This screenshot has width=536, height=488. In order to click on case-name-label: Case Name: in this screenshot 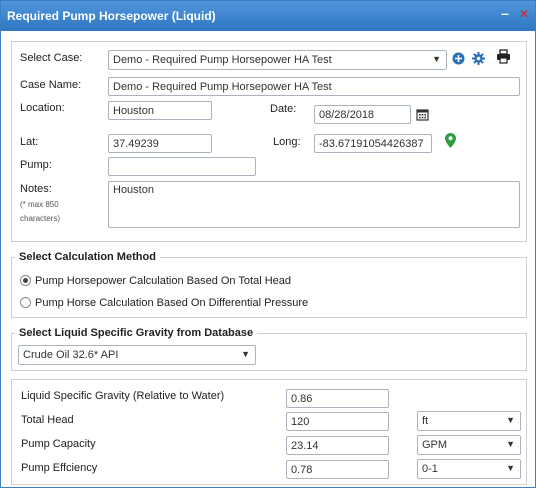, I will do `click(51, 85)`.